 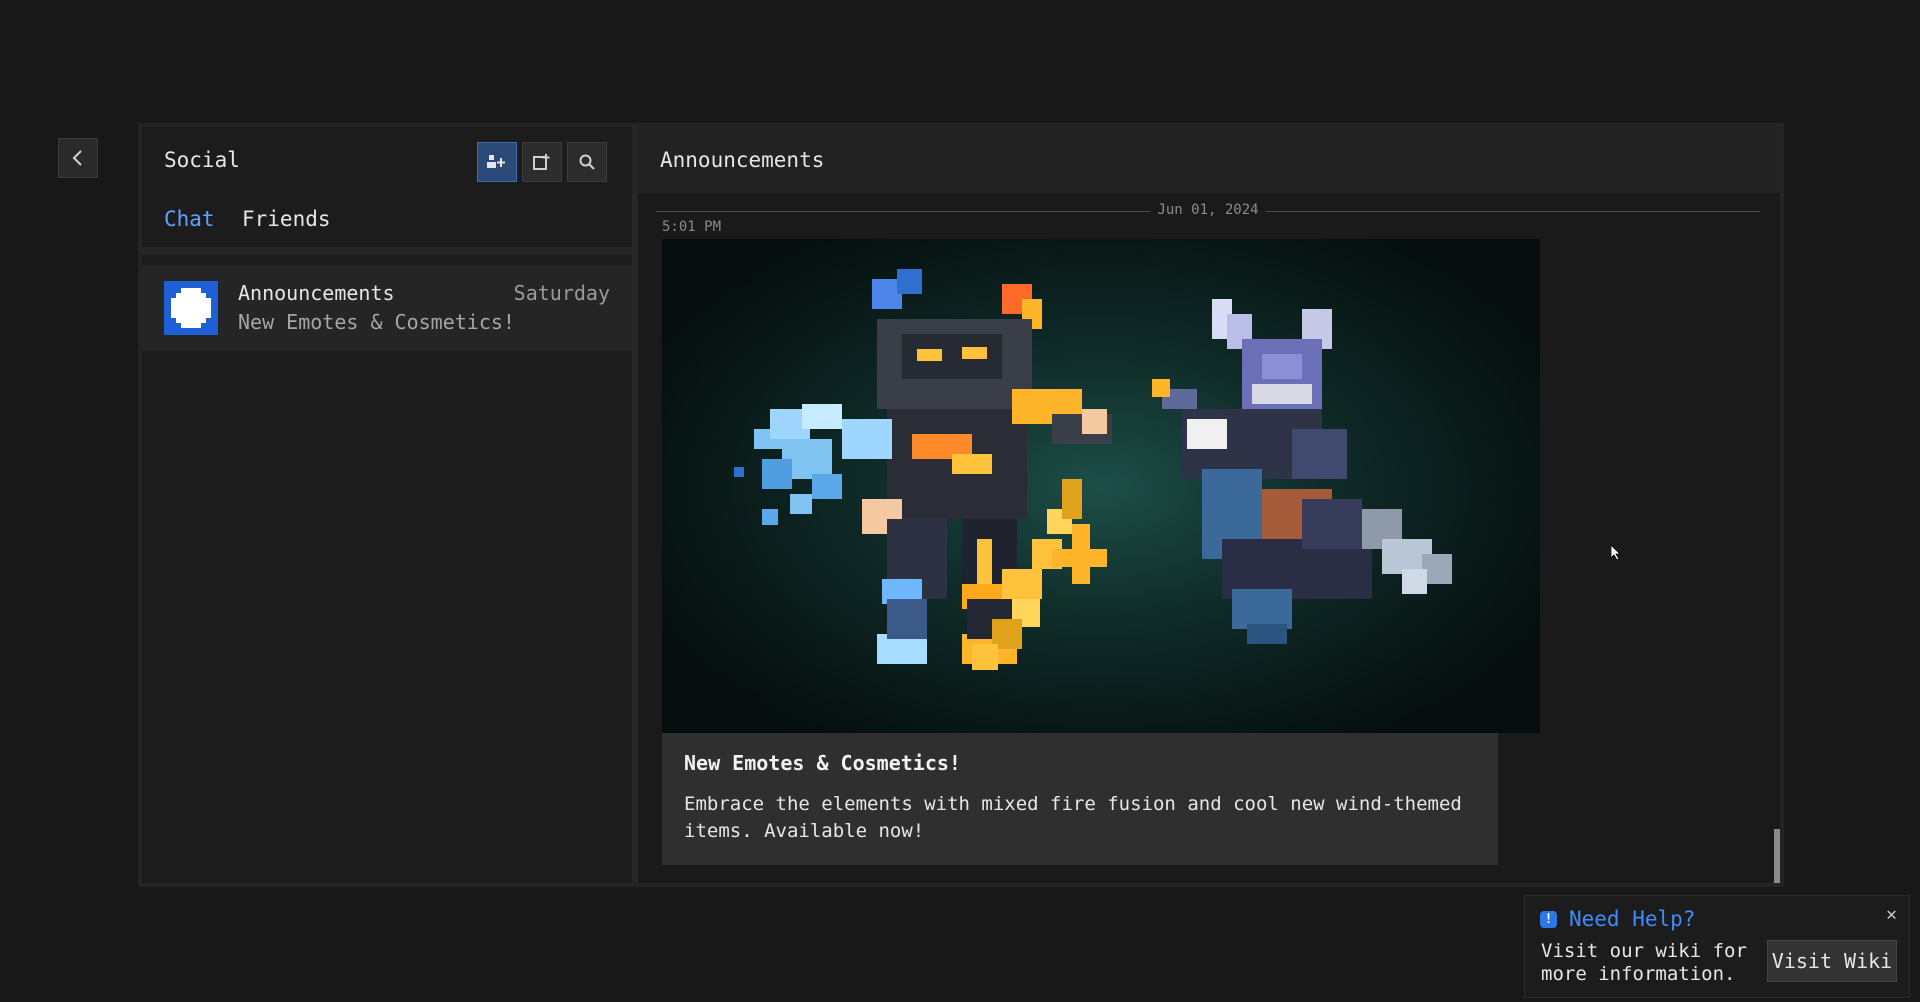 I want to click on cursor-icon, so click(x=1616, y=553).